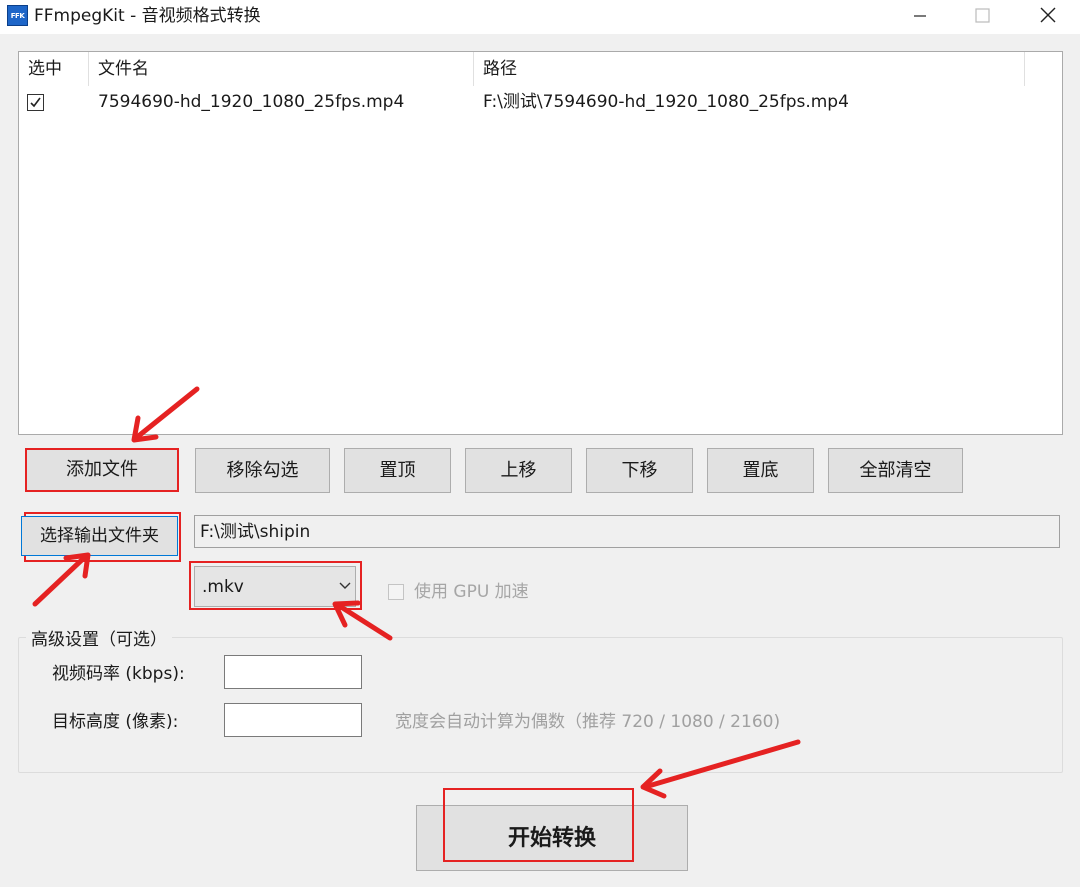 The height and width of the screenshot is (887, 1080). What do you see at coordinates (639, 470) in the screenshot?
I see `move-down-button: 下移` at bounding box center [639, 470].